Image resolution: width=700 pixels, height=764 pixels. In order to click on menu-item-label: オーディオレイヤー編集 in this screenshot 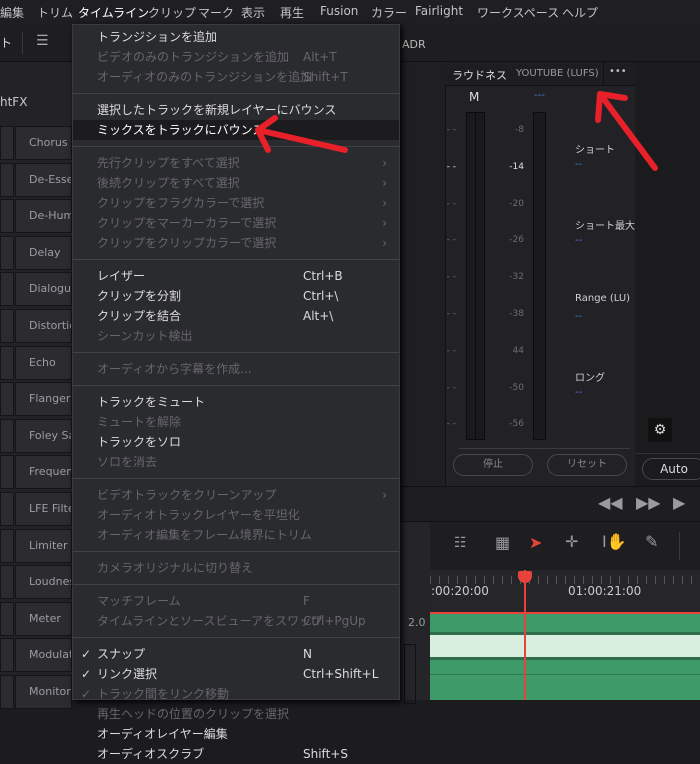, I will do `click(162, 734)`.